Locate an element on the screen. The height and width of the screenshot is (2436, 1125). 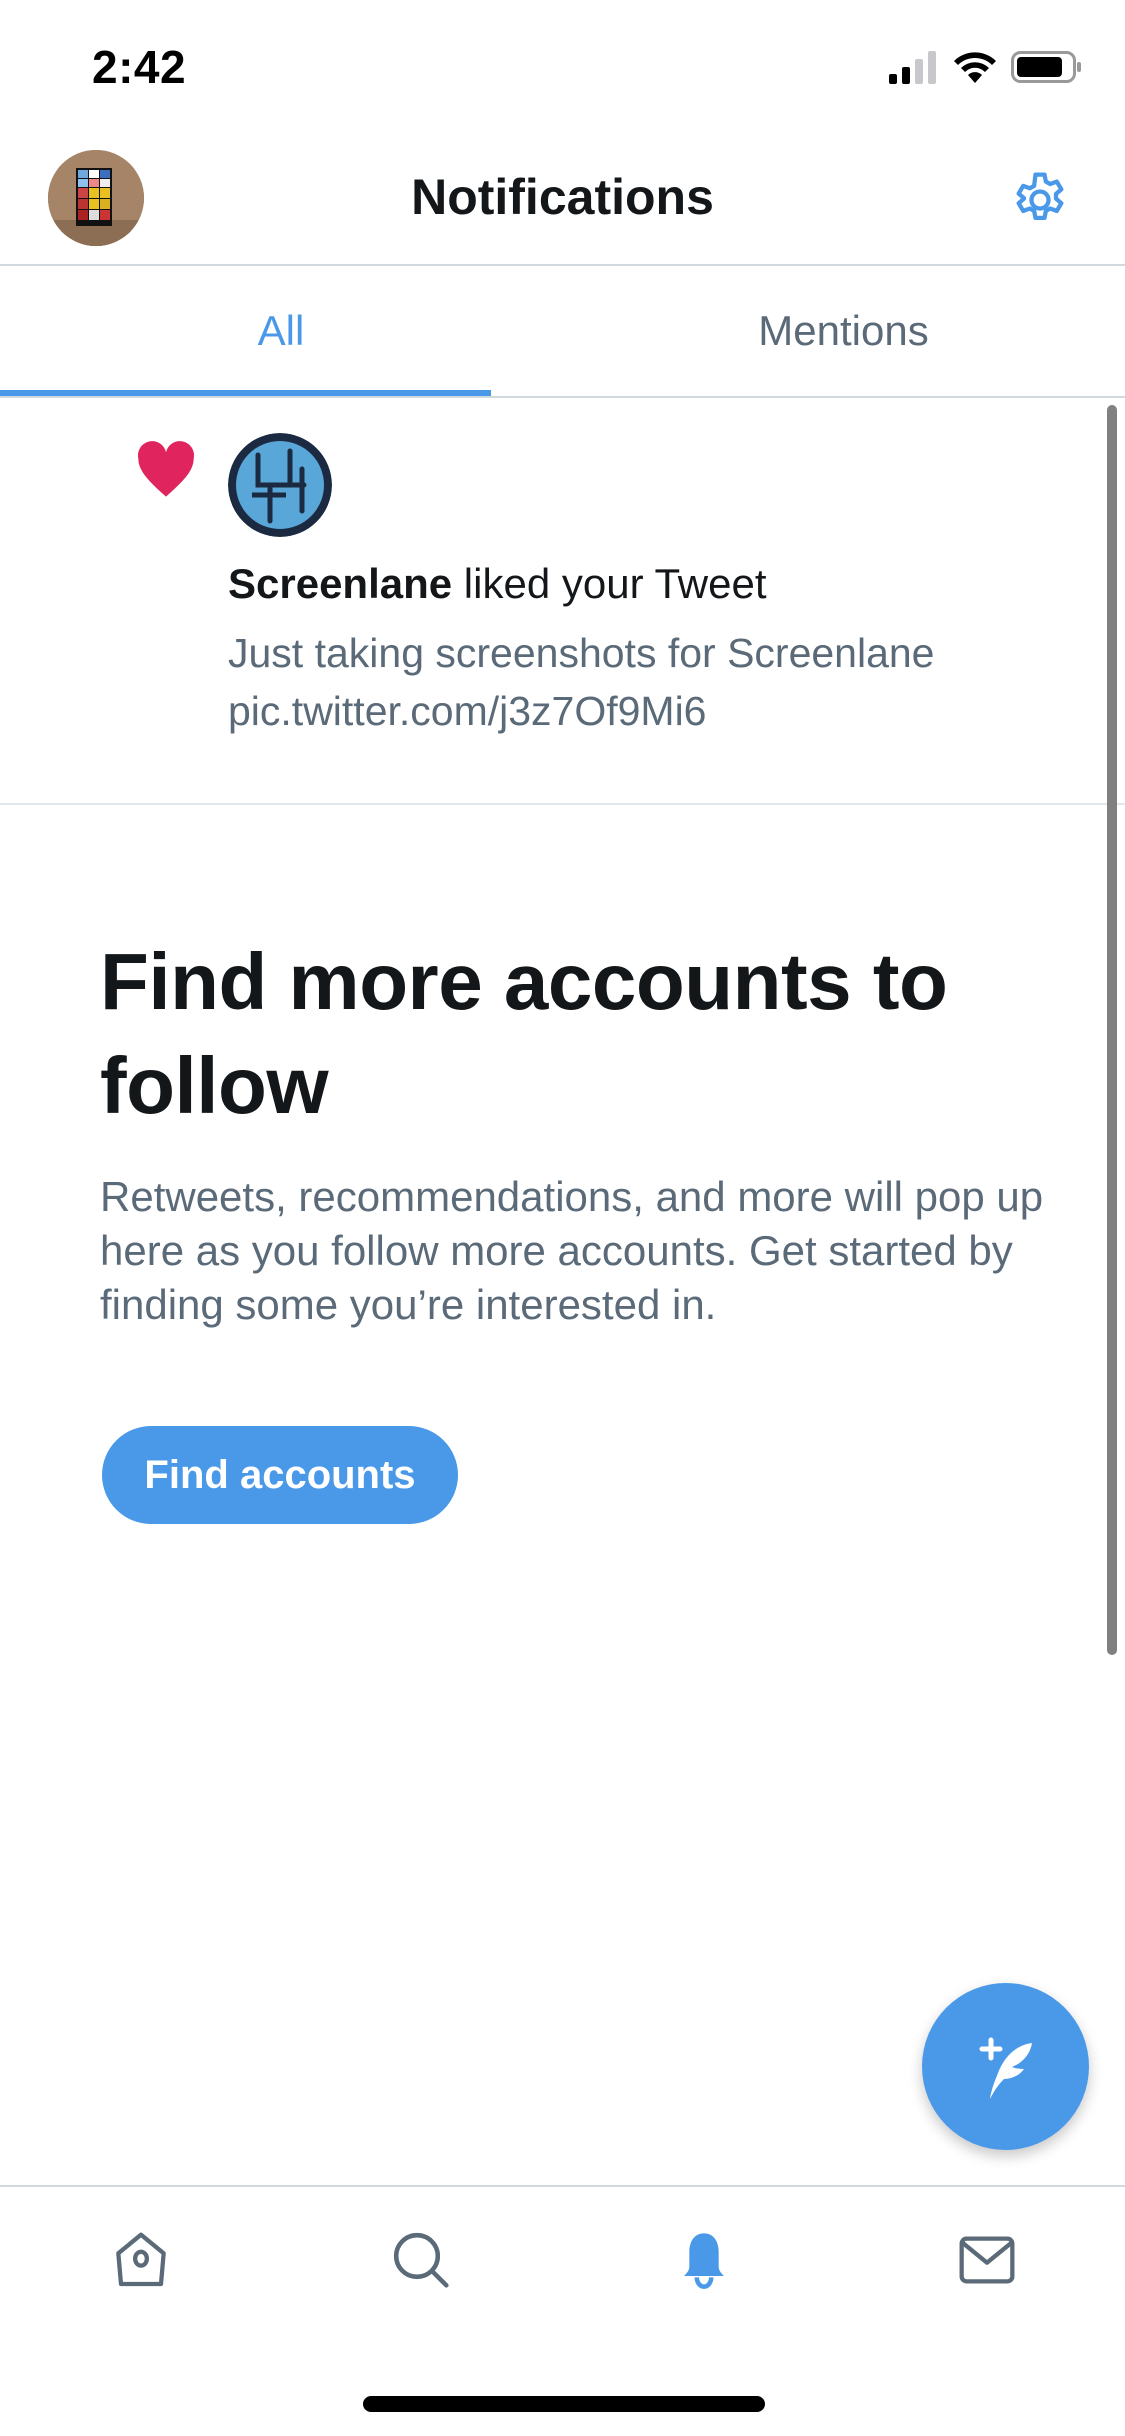
screenlane-avatar is located at coordinates (280, 485).